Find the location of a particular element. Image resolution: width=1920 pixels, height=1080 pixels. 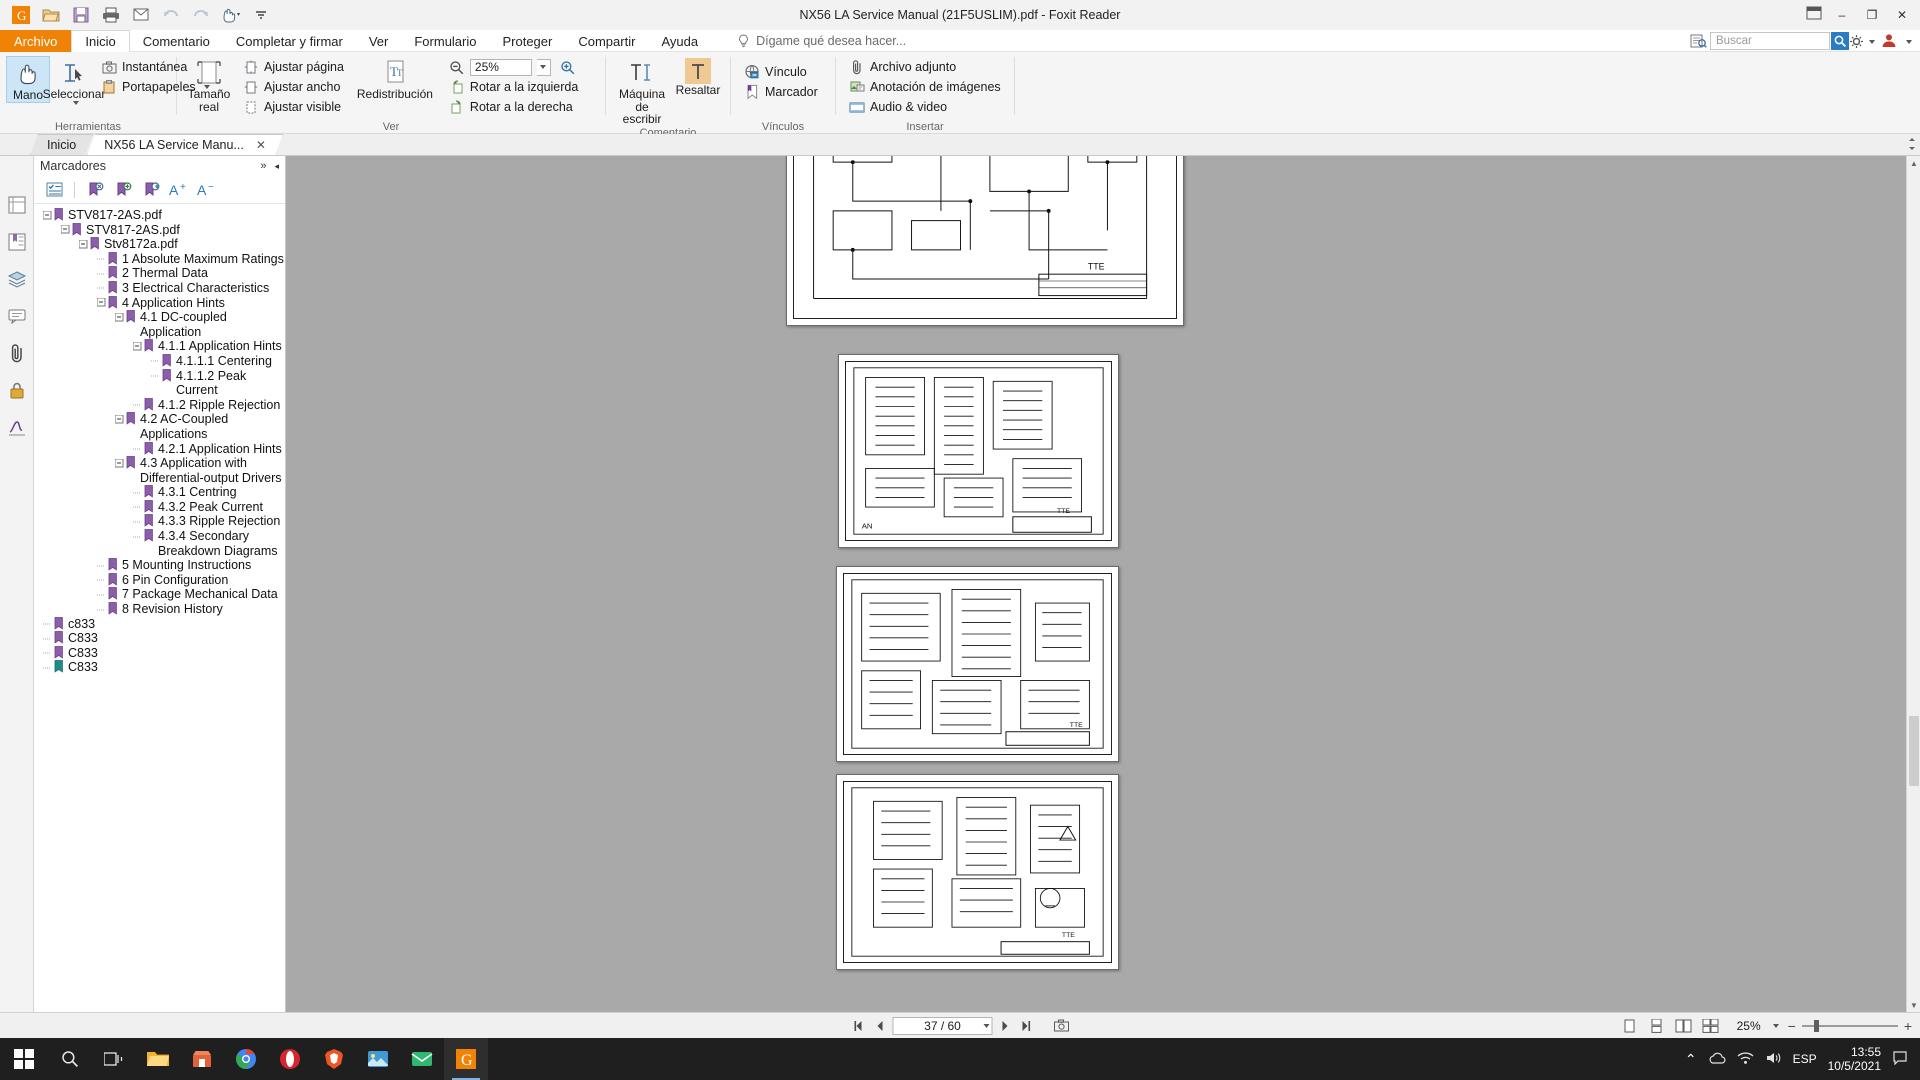

photos-icon is located at coordinates (378, 1059).